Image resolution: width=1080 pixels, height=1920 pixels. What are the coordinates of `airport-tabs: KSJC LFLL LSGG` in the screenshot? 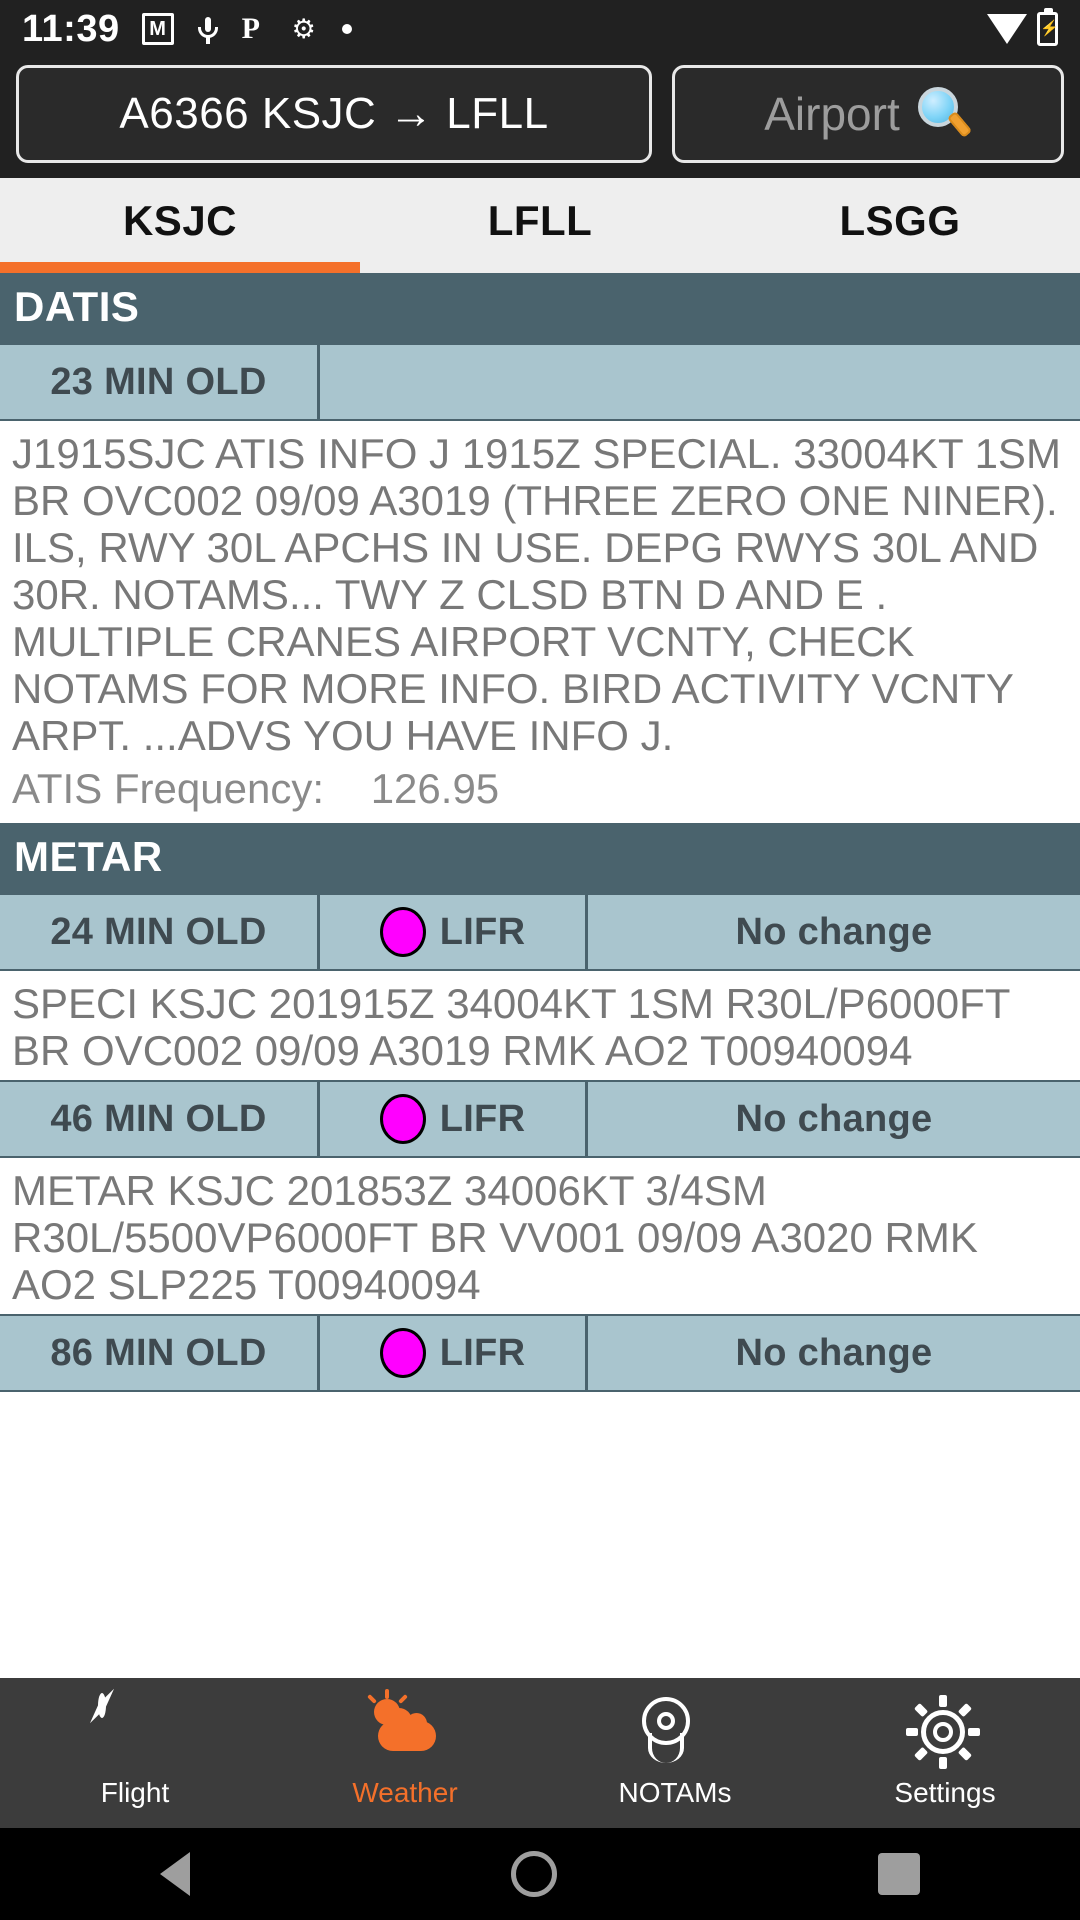 It's located at (540, 225).